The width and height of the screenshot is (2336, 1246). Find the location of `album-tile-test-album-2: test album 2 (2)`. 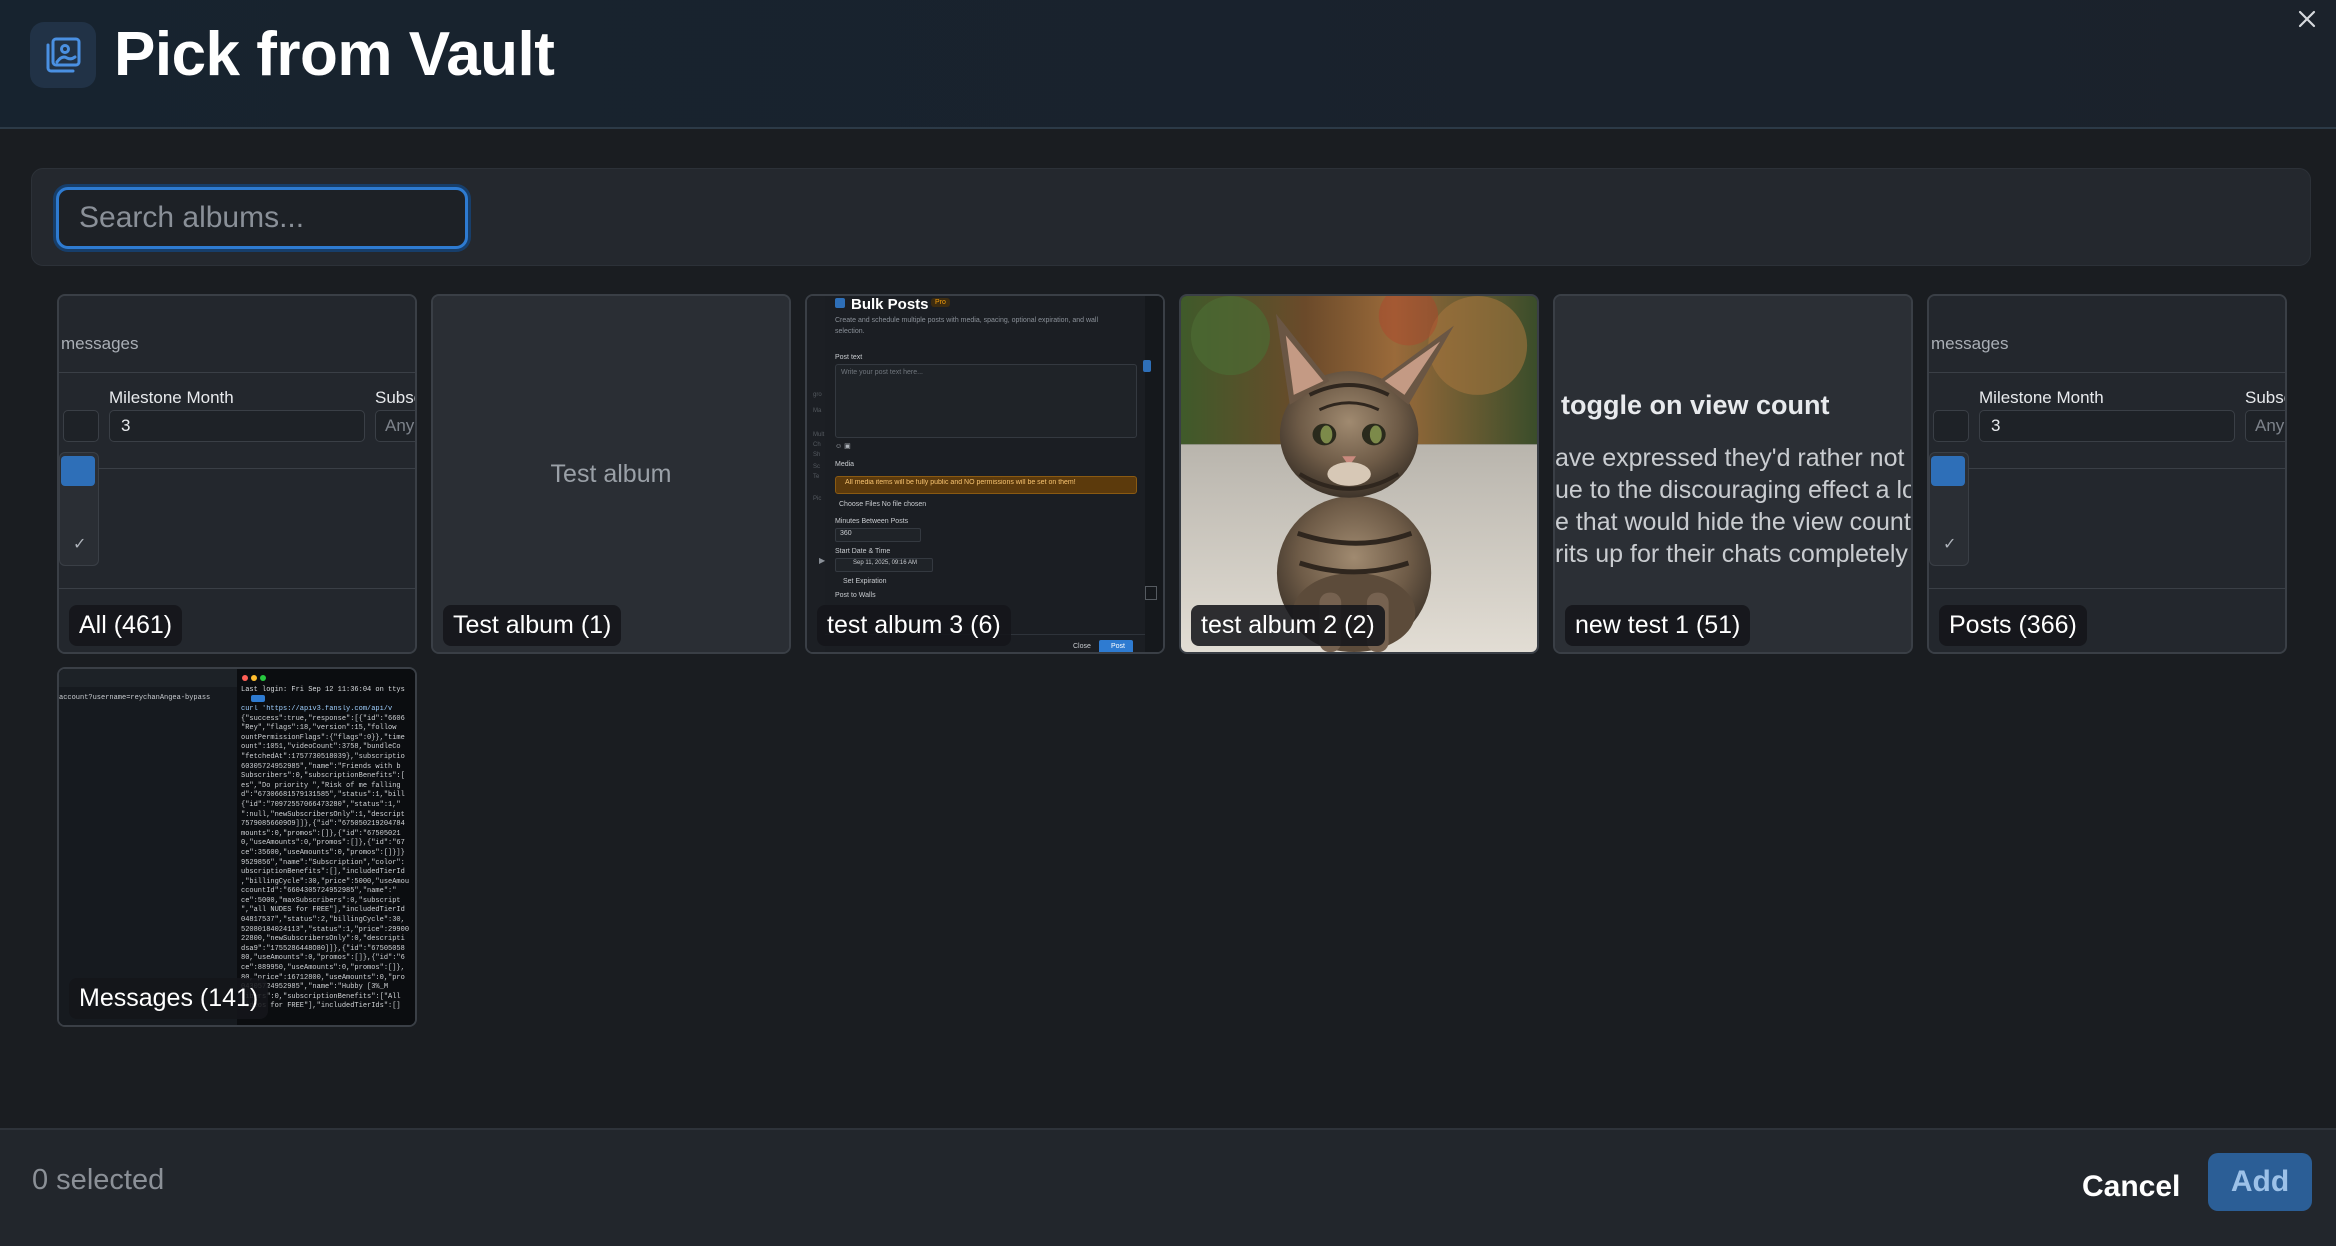

album-tile-test-album-2: test album 2 (2) is located at coordinates (1359, 474).